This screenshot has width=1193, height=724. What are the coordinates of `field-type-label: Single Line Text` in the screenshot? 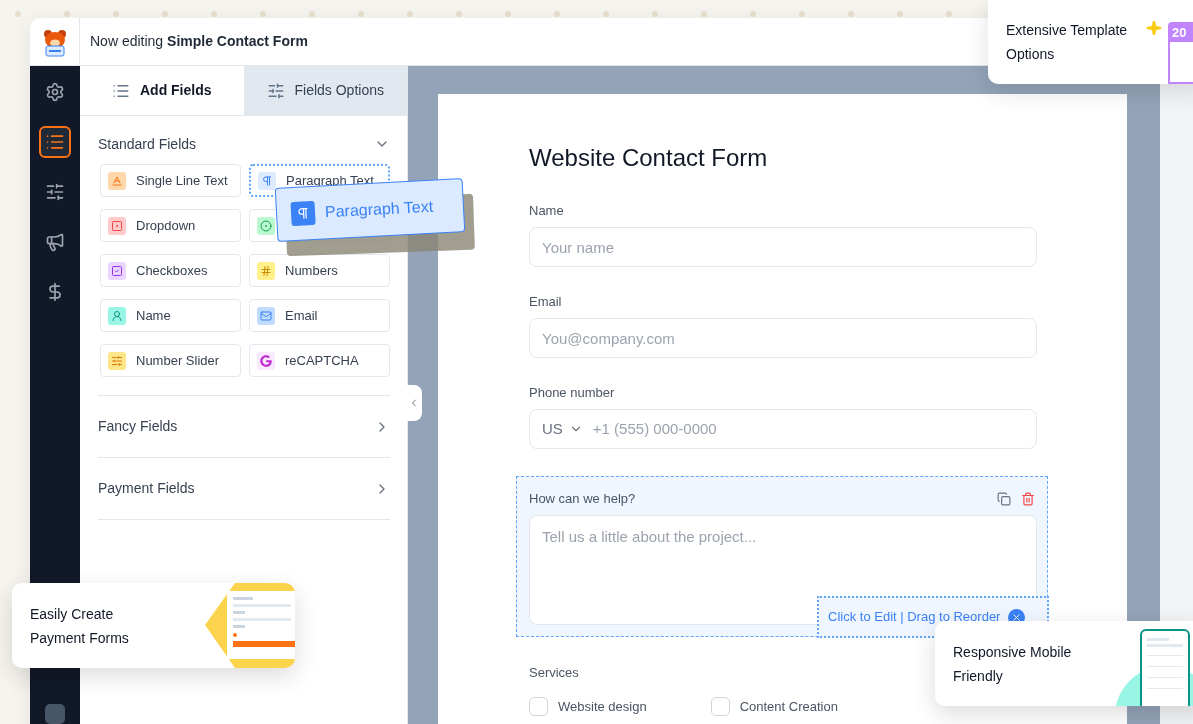 It's located at (182, 180).